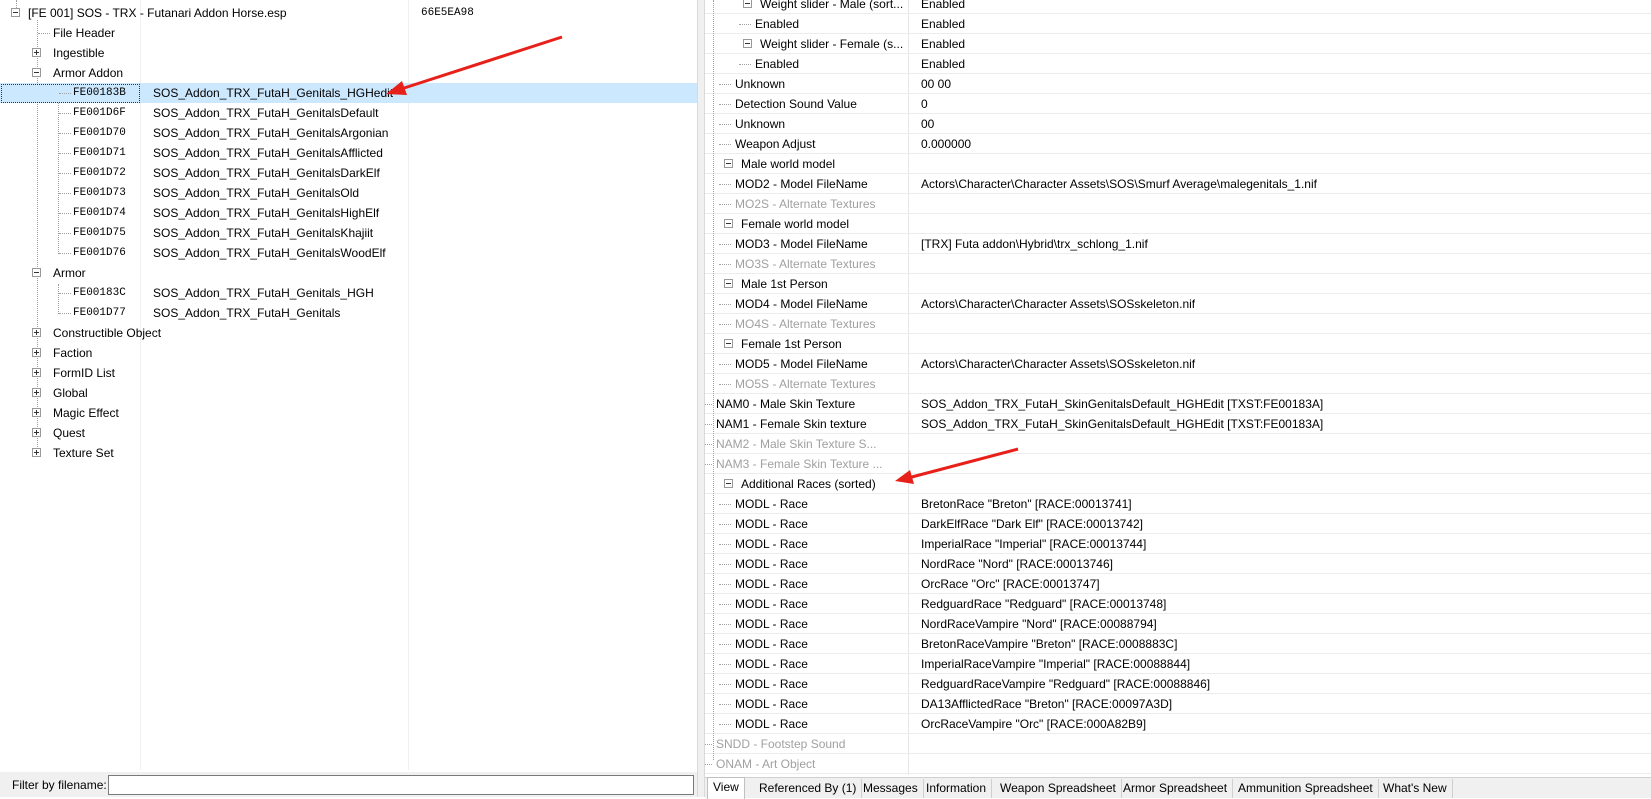 This screenshot has width=1651, height=799. I want to click on tab-information: Information, so click(957, 788).